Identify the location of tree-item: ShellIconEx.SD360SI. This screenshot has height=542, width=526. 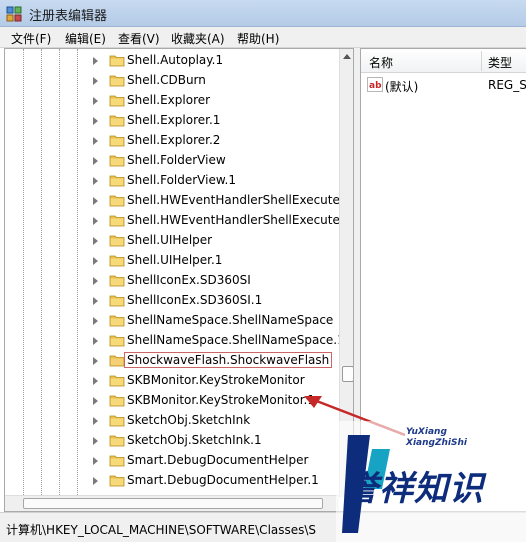
(171, 281).